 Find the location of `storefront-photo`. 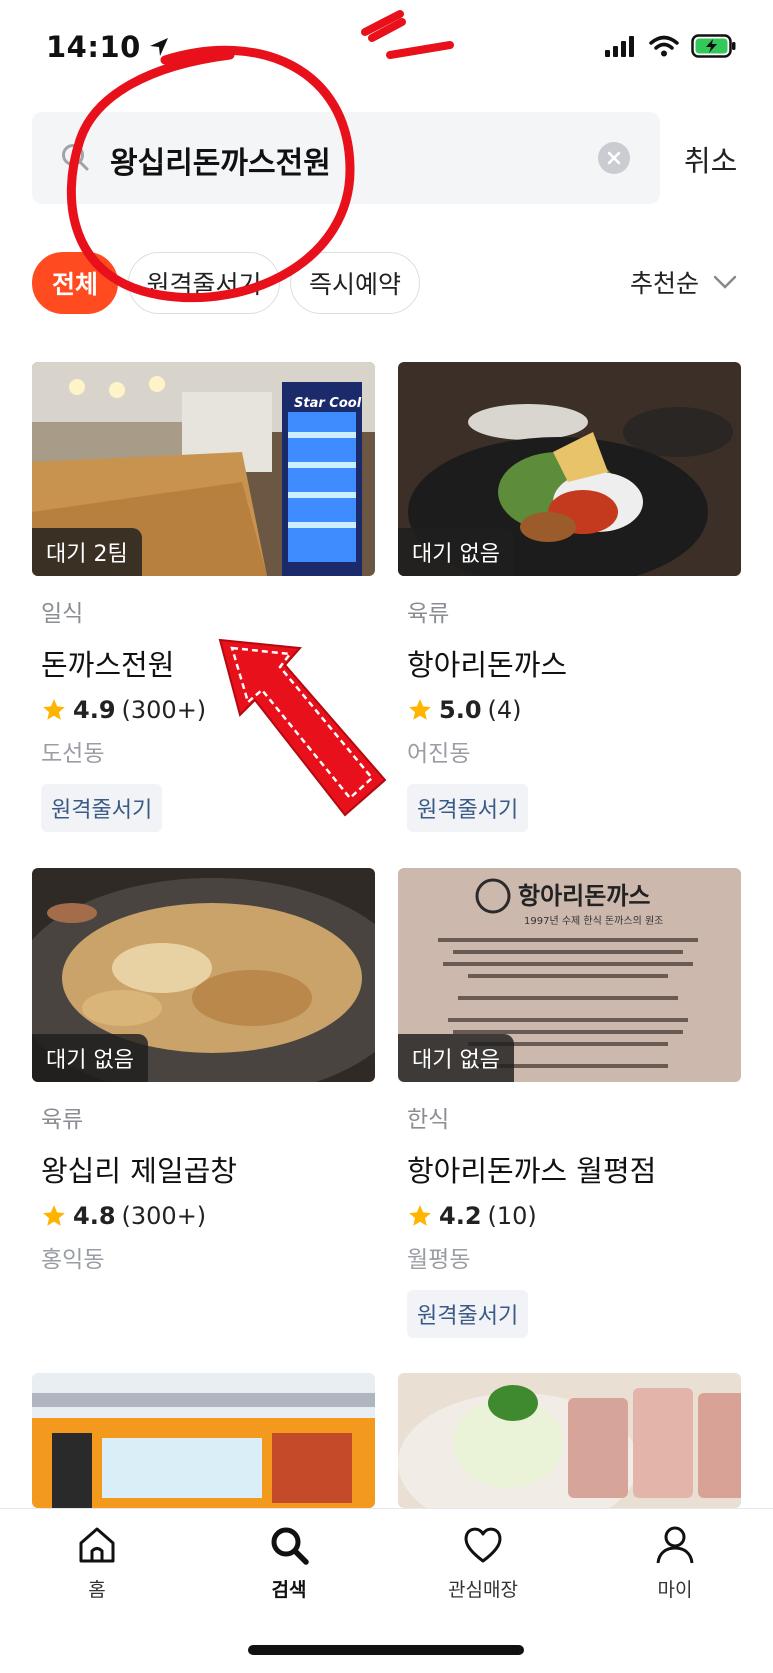

storefront-photo is located at coordinates (203, 1440).